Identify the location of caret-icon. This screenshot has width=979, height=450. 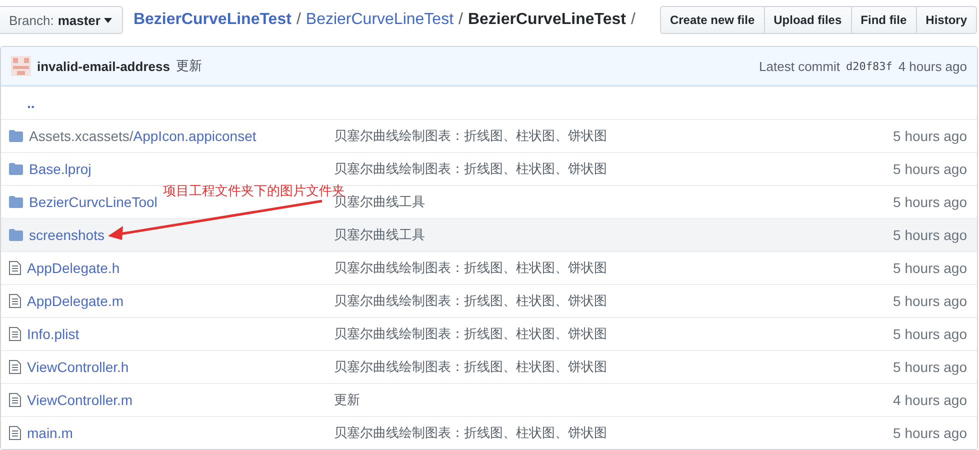
(108, 20).